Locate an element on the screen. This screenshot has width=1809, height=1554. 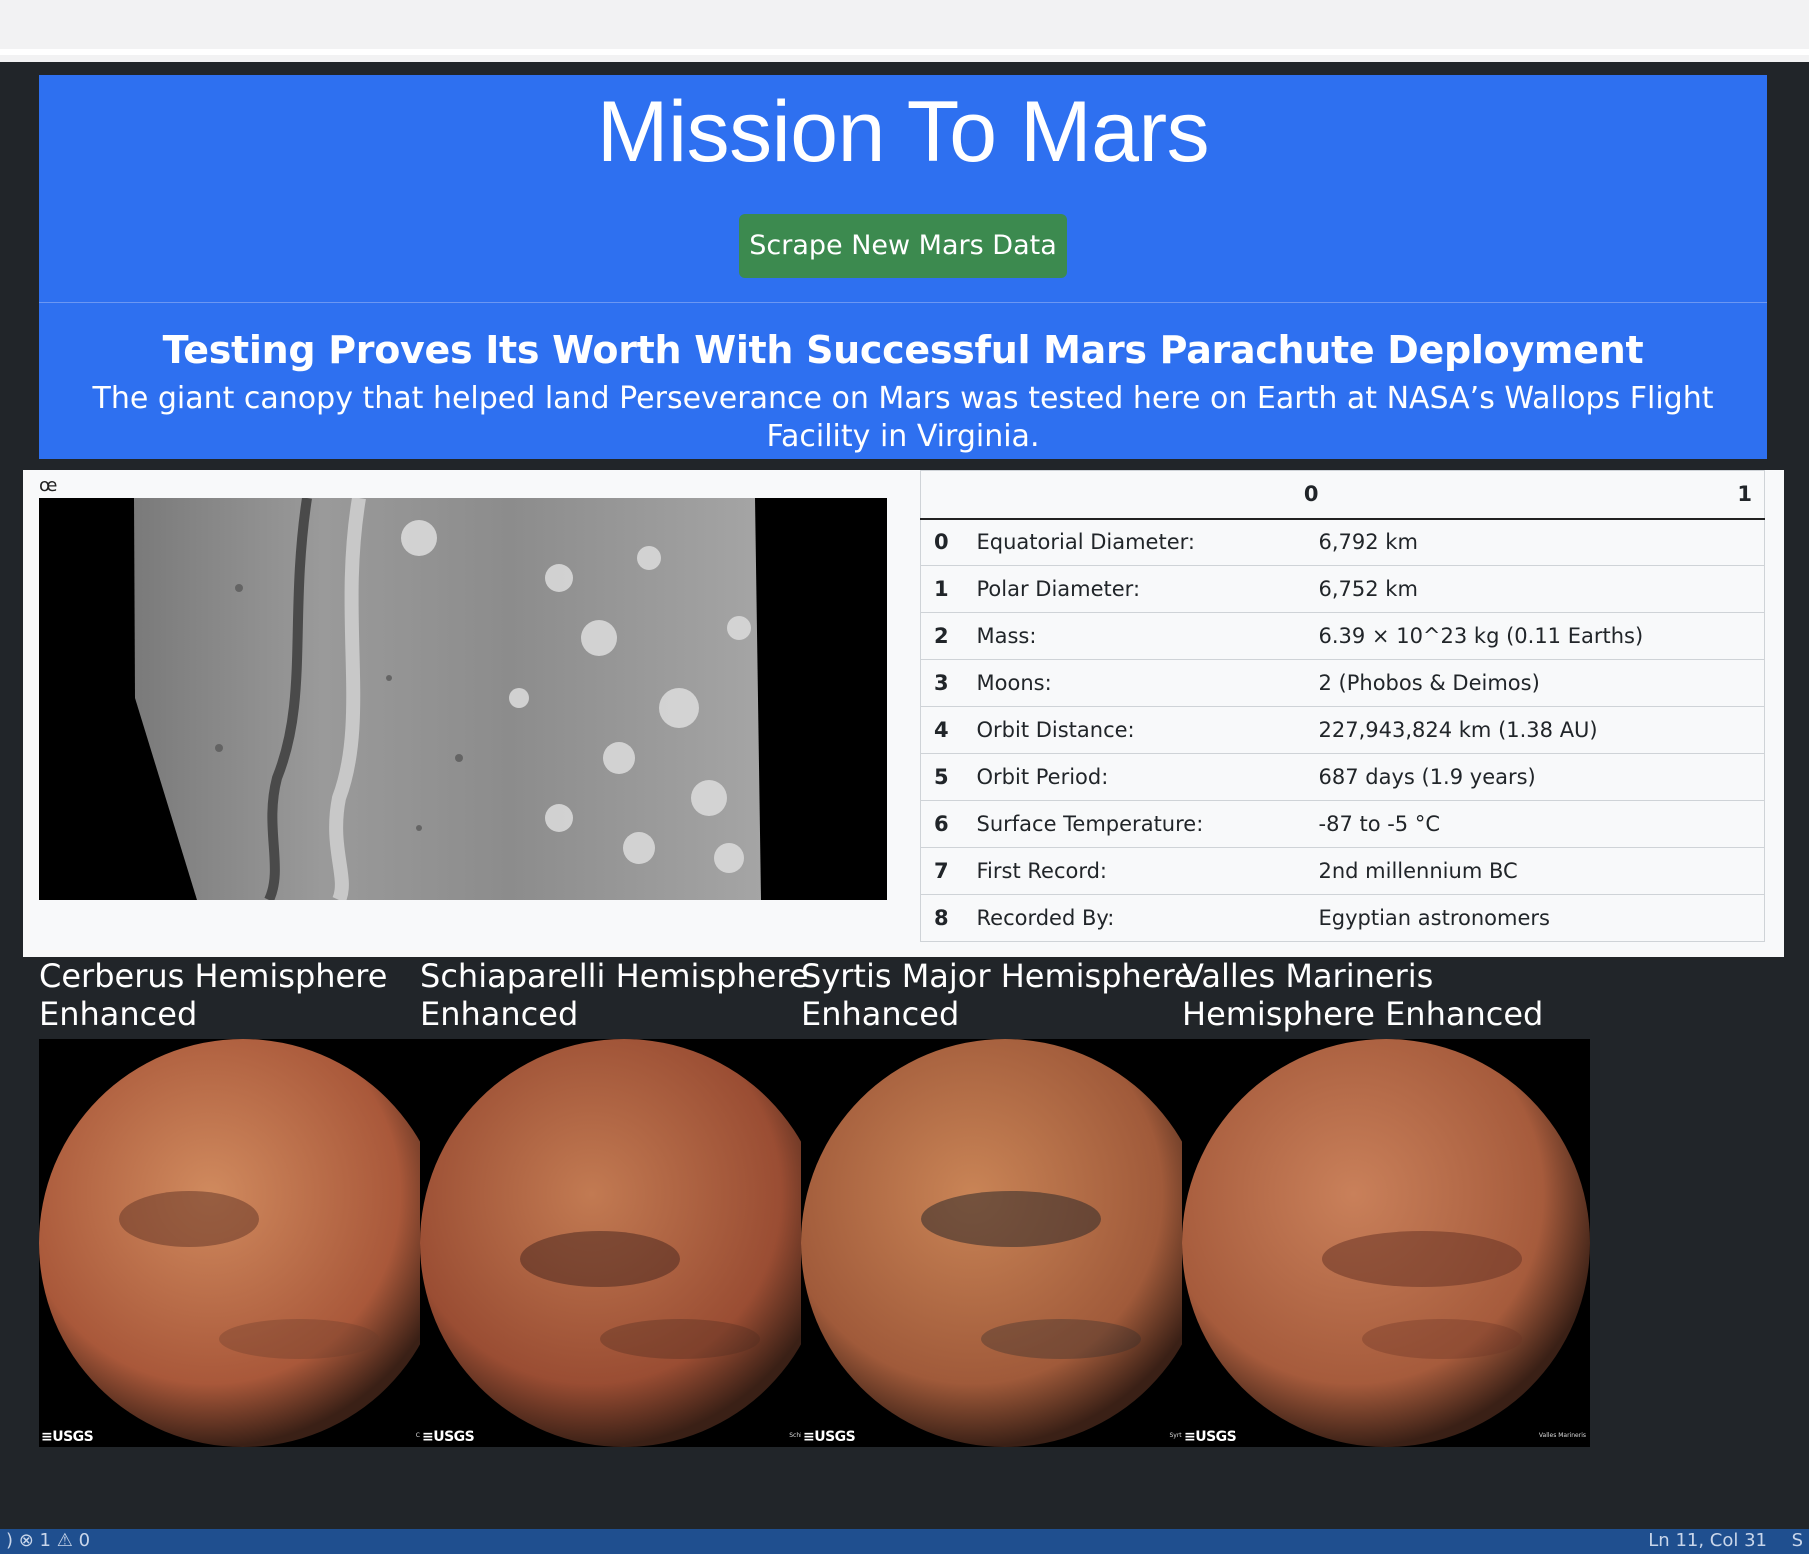
table-row: 8 Recorded By: Egyptian astronomers is located at coordinates (1342, 918).